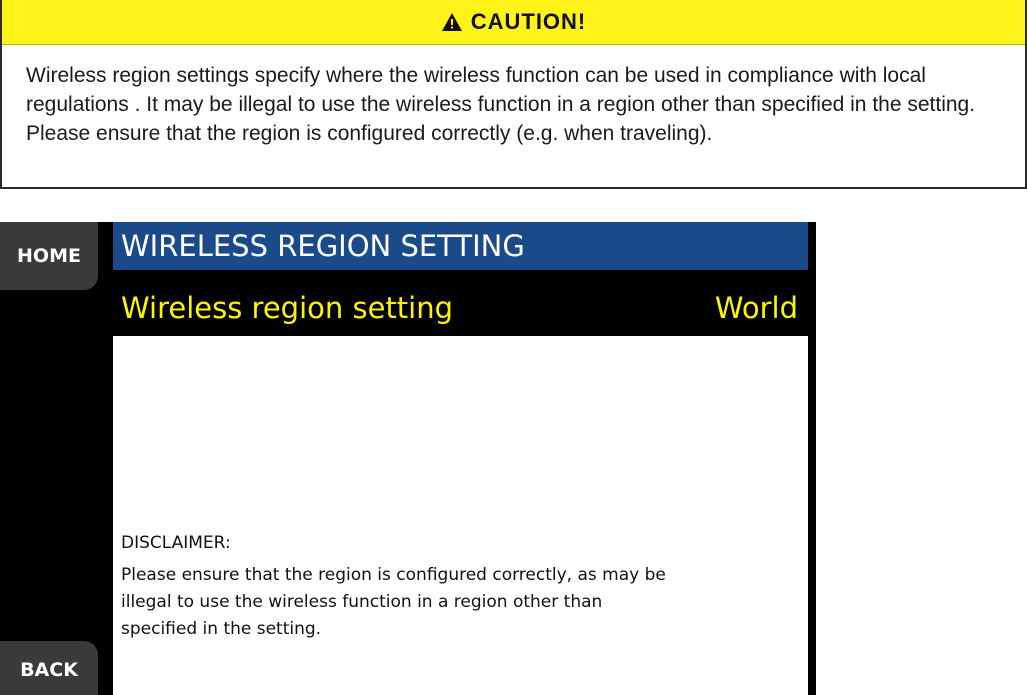 The height and width of the screenshot is (695, 1027). Describe the element at coordinates (176, 543) in the screenshot. I see `disclaimer-title: DISCLAIMER:` at that location.